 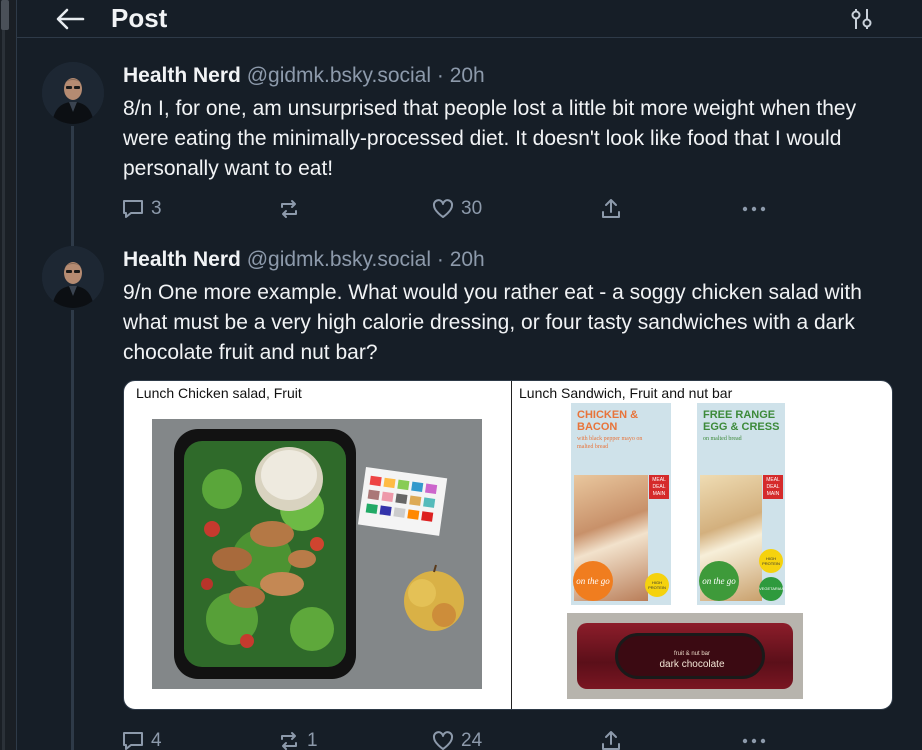 I want to click on repost-button: 1, so click(x=297, y=738).